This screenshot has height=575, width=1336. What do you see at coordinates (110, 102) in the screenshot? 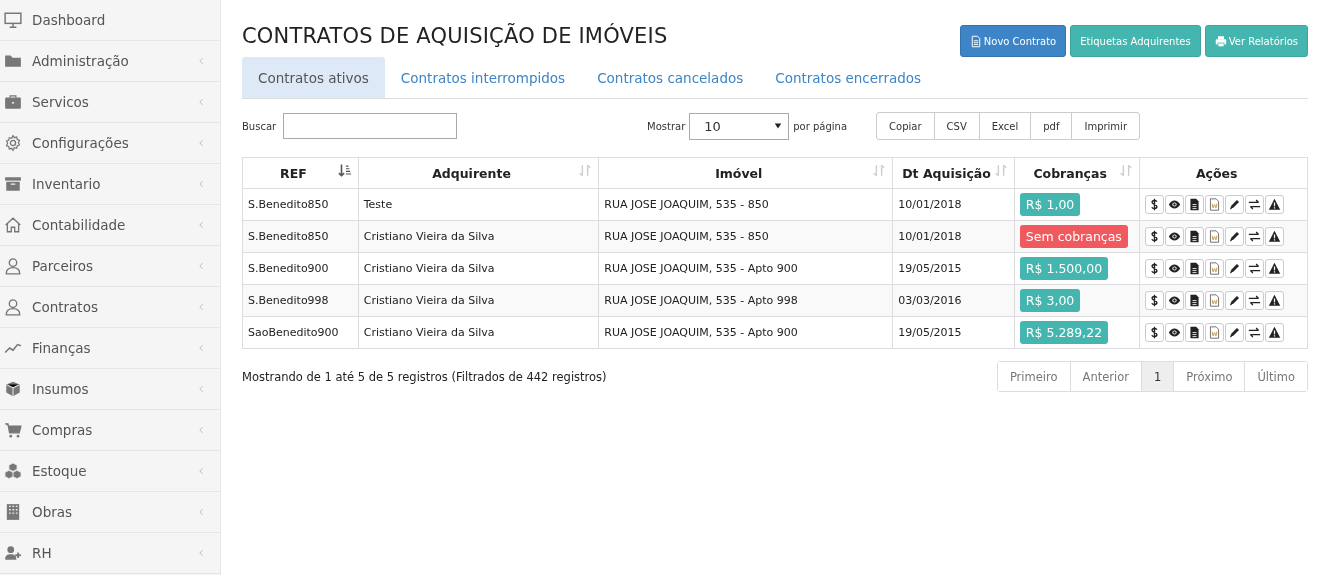
I see `sidebar-item: Servicos` at bounding box center [110, 102].